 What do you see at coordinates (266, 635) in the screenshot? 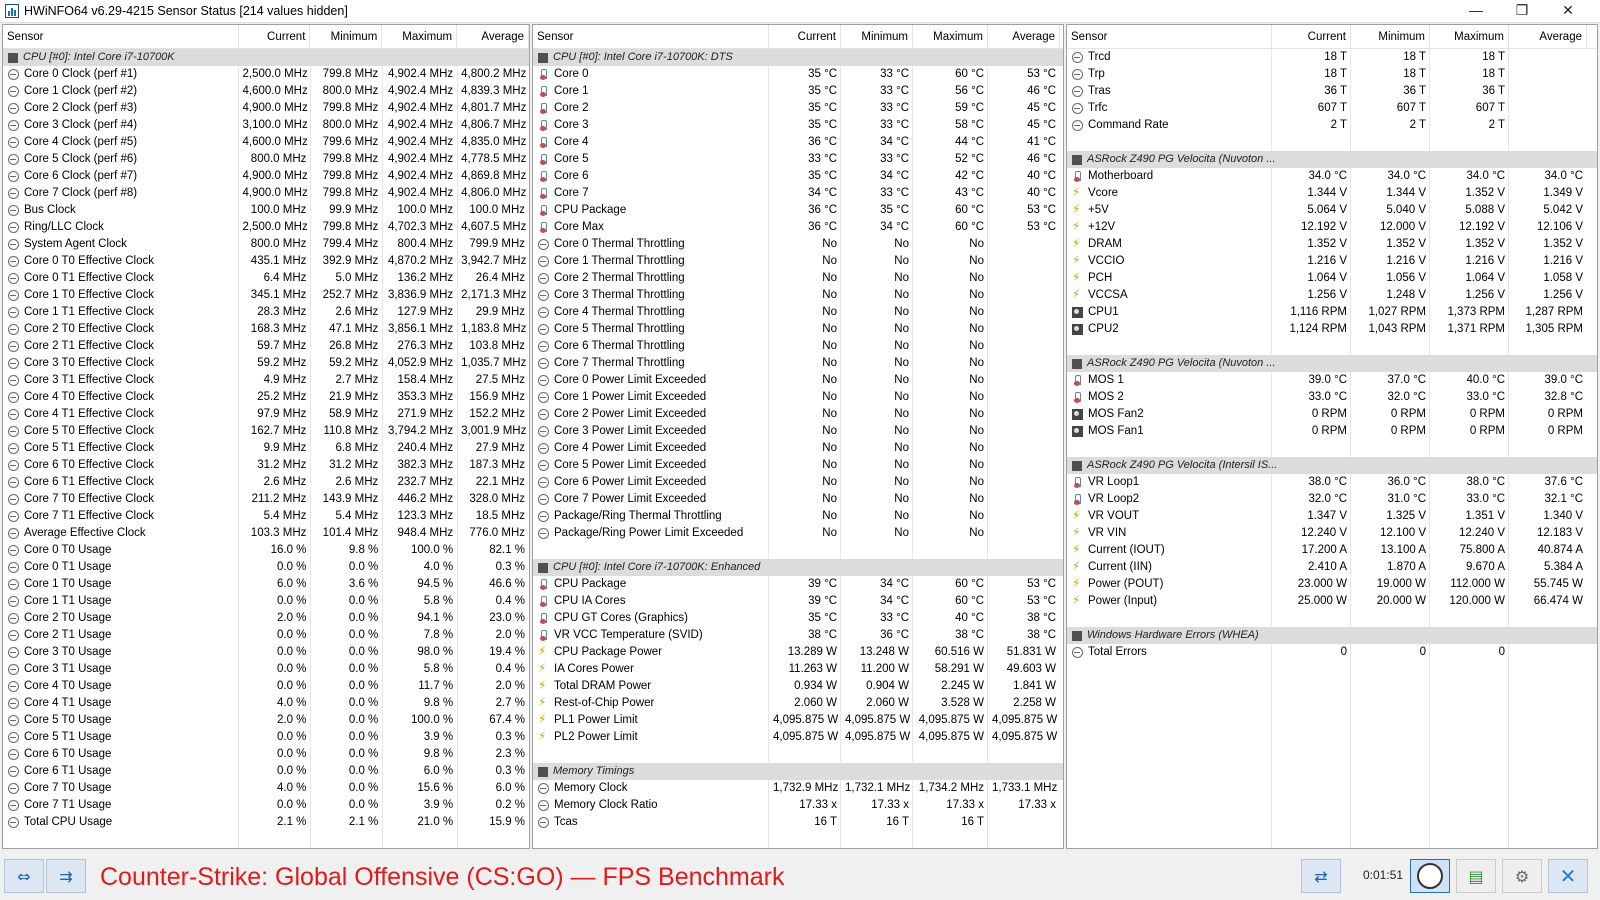
I see `sensor-row: Core 2 T1 Usage 0.0 % 0.0 % 7.8 % 2.0 %` at bounding box center [266, 635].